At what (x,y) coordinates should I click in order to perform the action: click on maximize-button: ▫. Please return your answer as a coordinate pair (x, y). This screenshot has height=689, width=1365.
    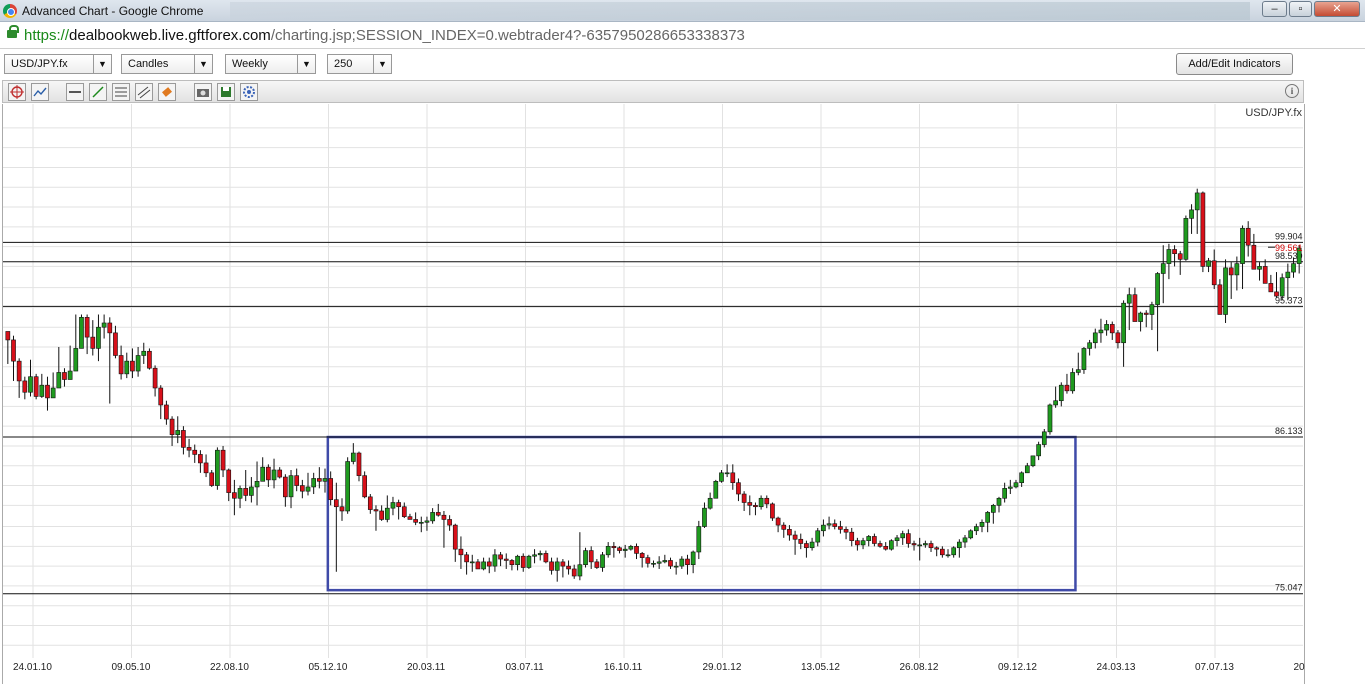
    Looking at the image, I should click on (1300, 9).